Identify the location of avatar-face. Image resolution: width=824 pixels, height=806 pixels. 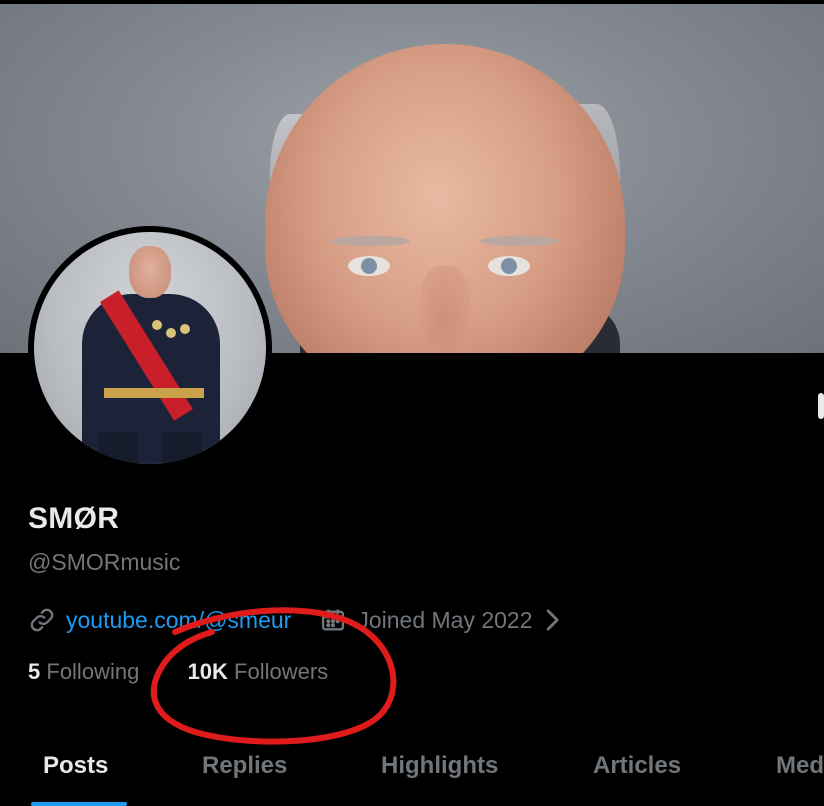
(150, 272).